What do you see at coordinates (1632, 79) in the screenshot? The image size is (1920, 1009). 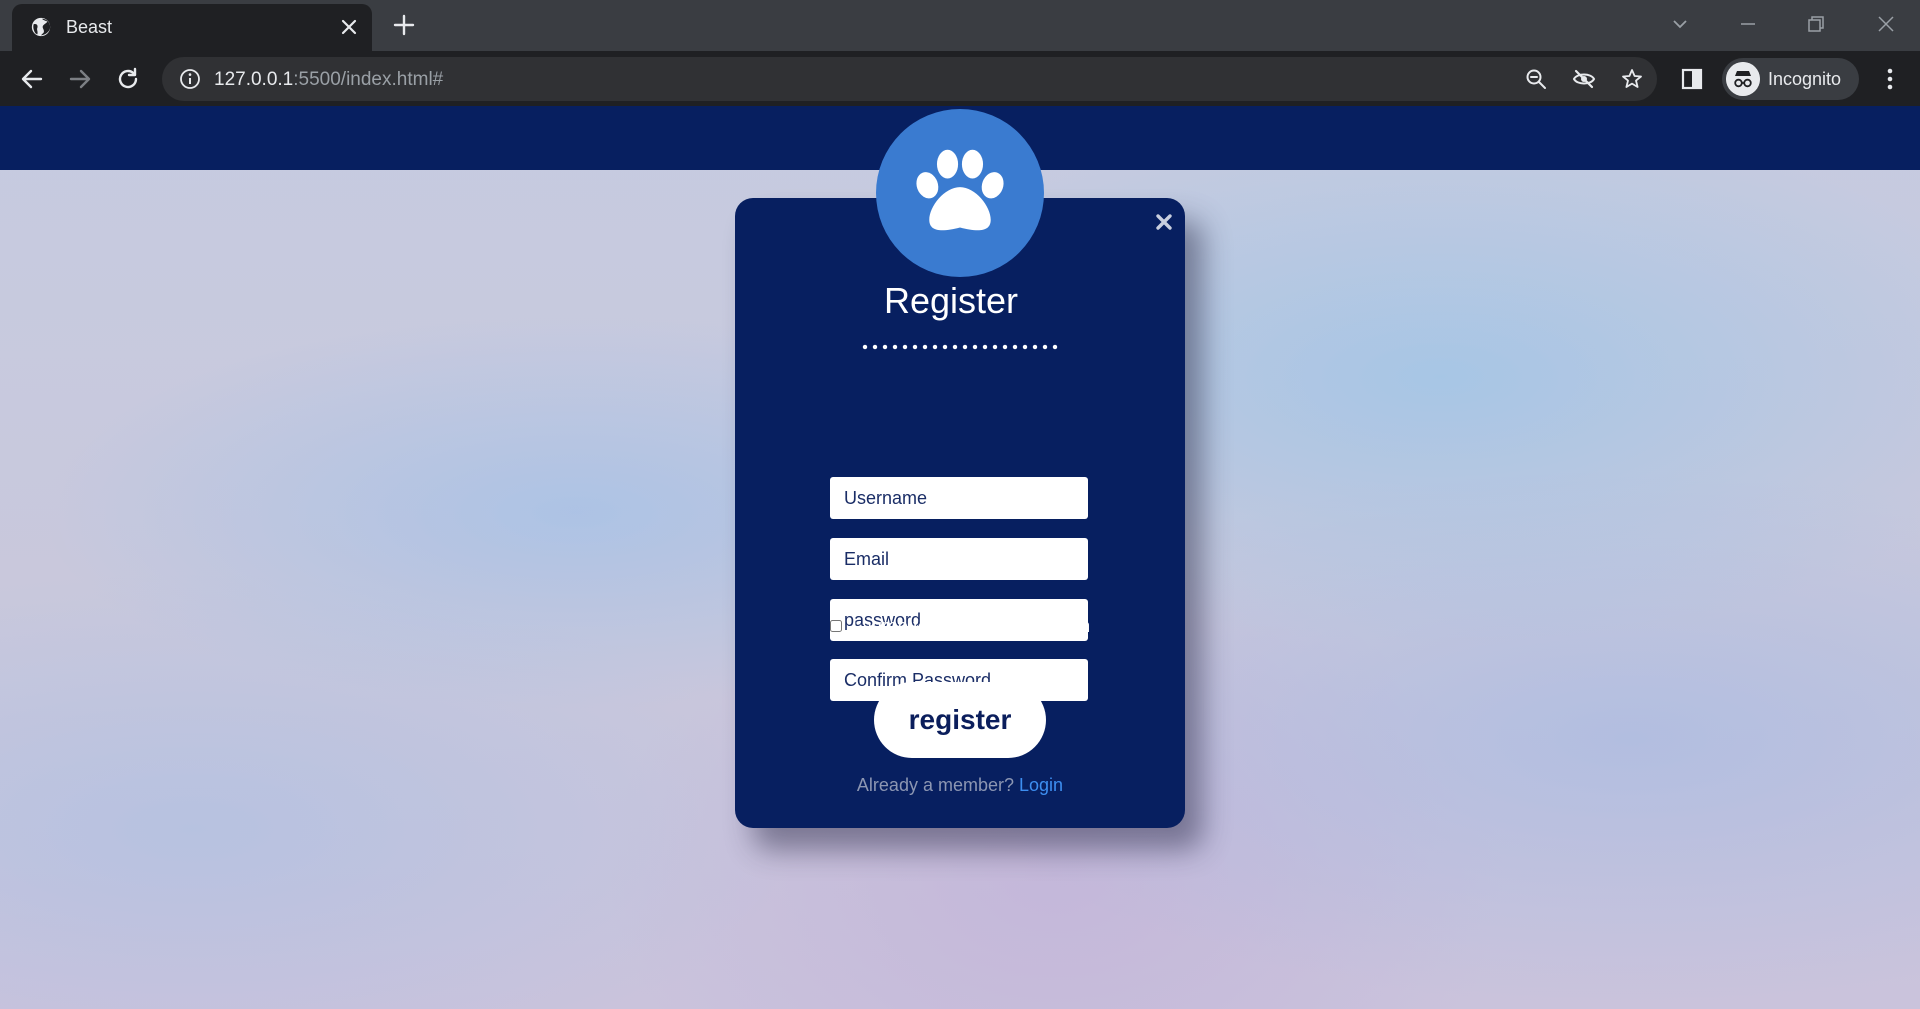 I see `bookmark-star-icon` at bounding box center [1632, 79].